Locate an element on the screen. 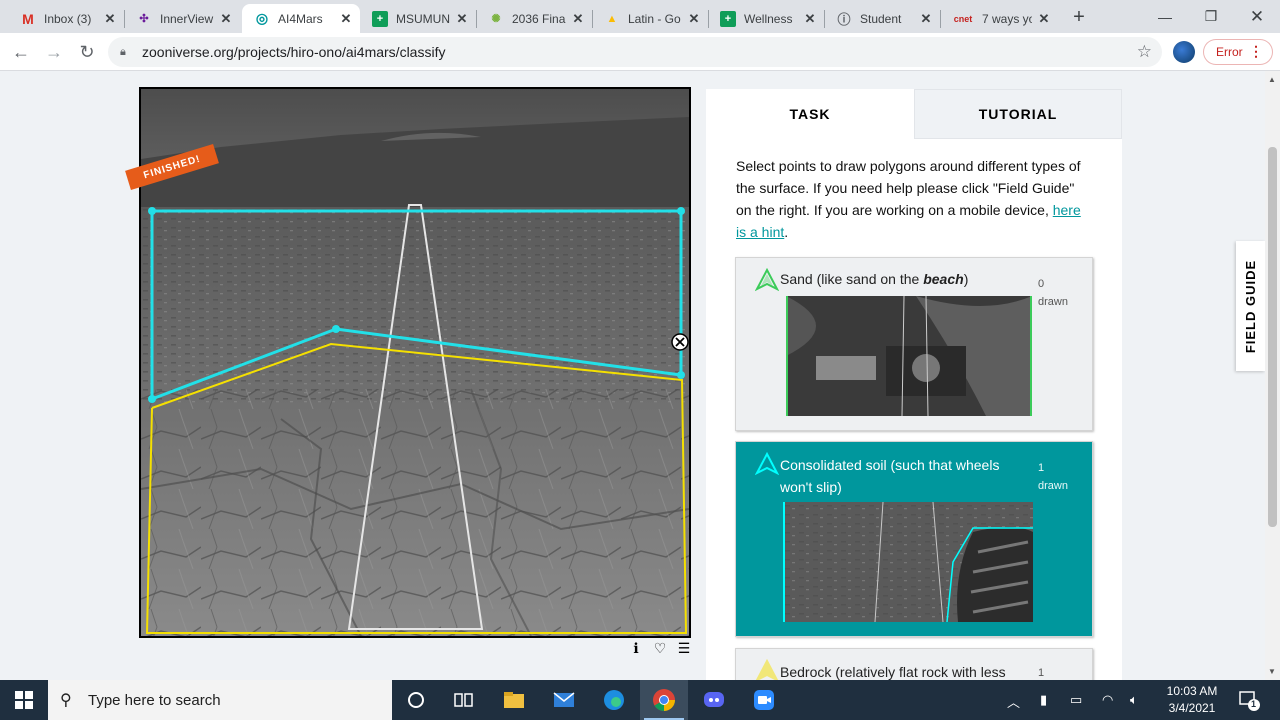  tab-task: TASK is located at coordinates (810, 114).